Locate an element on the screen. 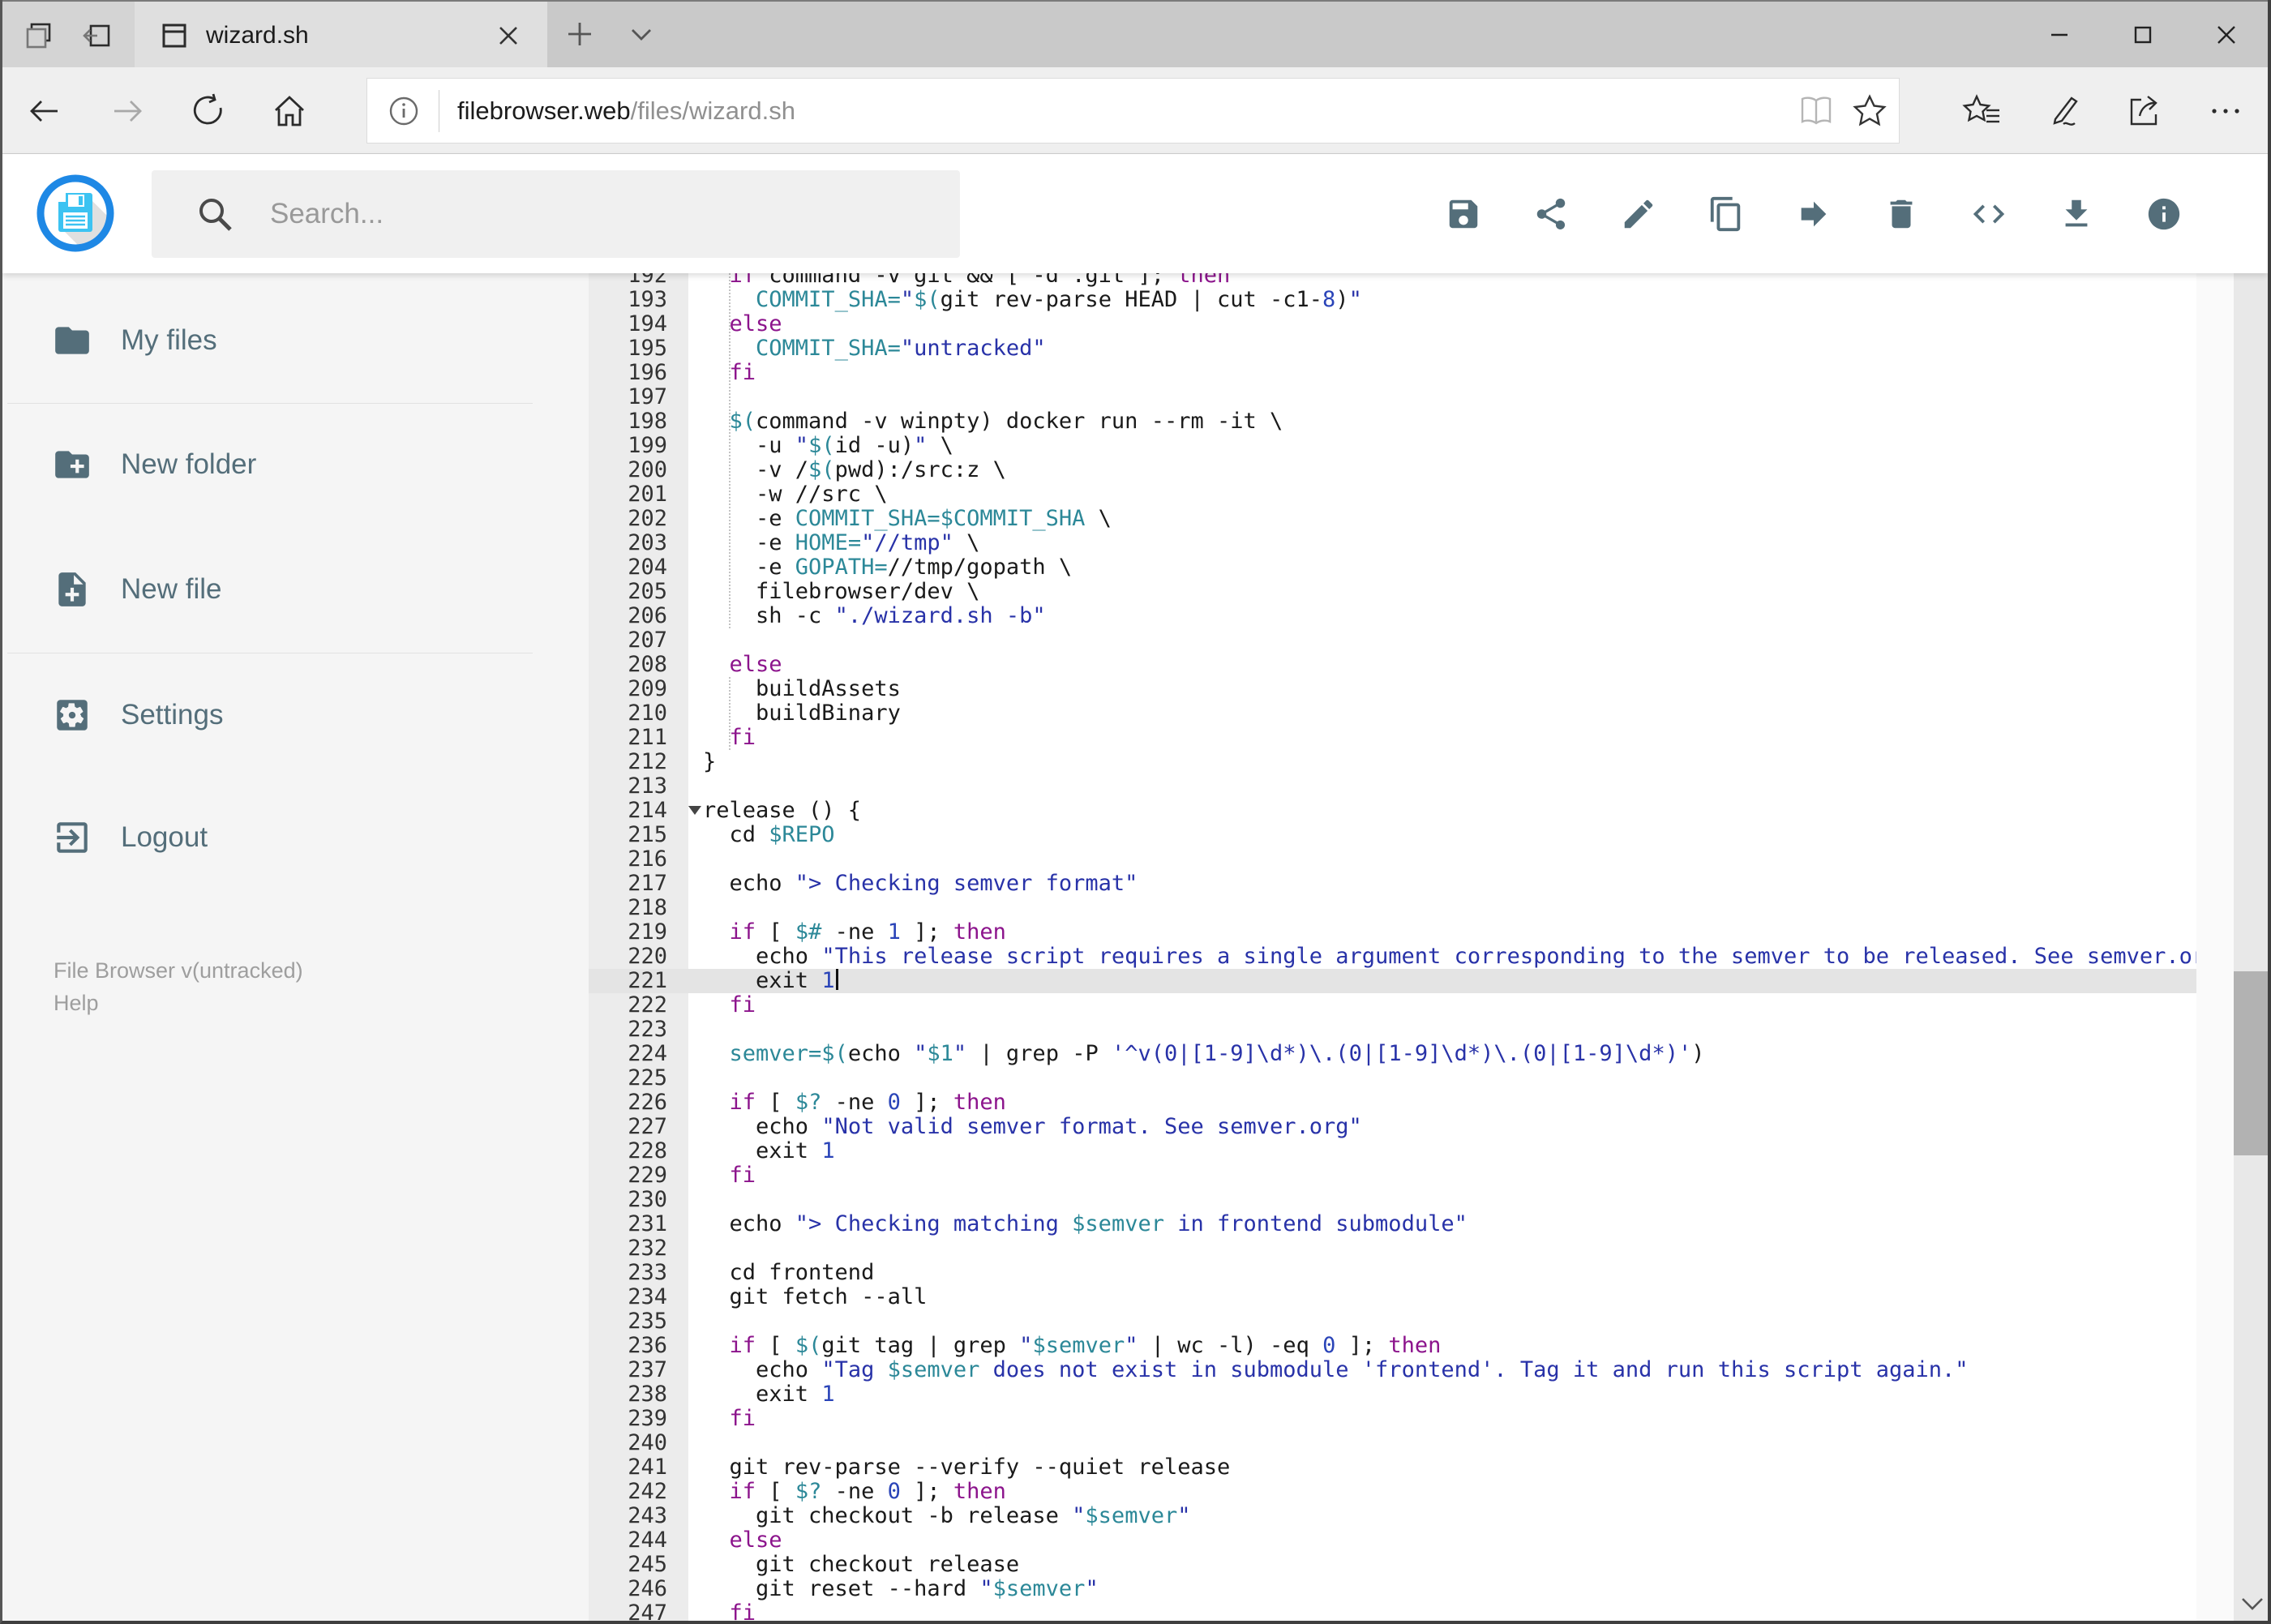 Image resolution: width=2271 pixels, height=1624 pixels. code-line: 240 is located at coordinates (1393, 1443).